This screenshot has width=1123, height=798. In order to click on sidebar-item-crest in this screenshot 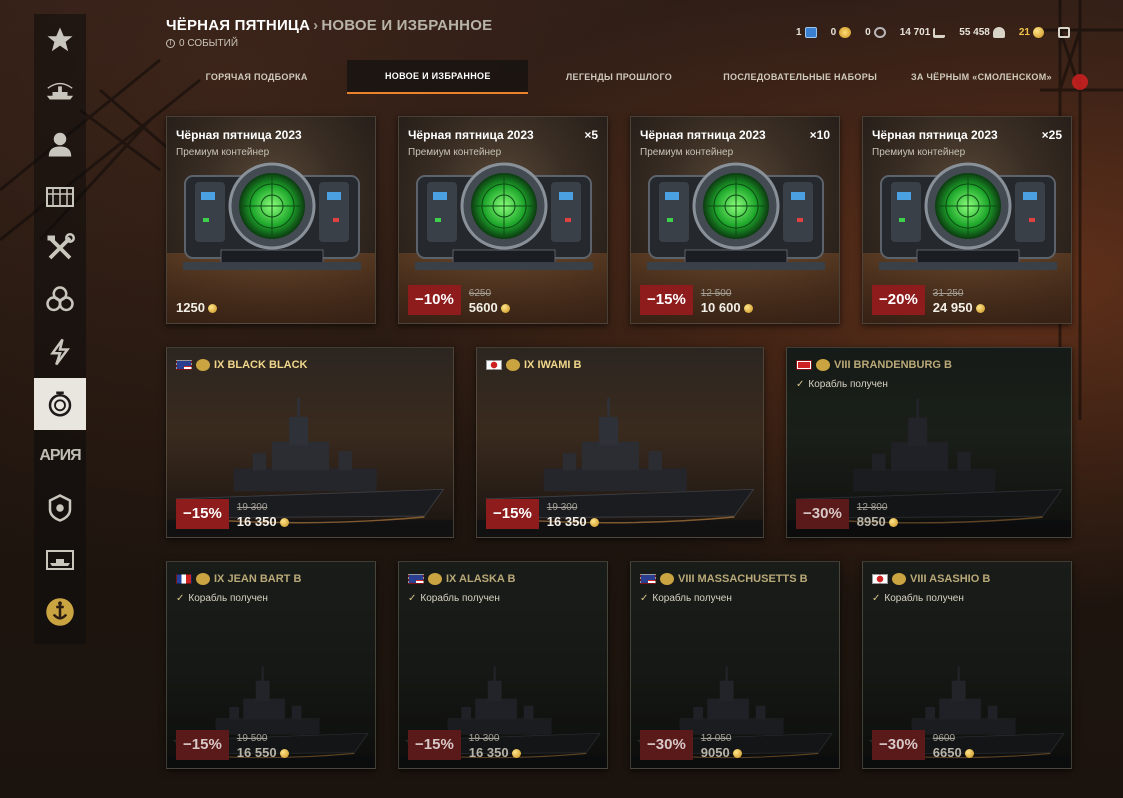, I will do `click(60, 508)`.